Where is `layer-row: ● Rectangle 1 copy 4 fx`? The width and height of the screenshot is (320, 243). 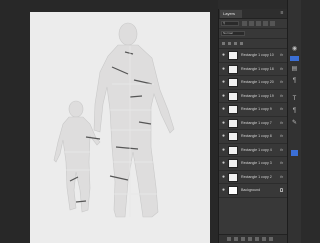 layer-row: ● Rectangle 1 copy 4 fx is located at coordinates (253, 150).